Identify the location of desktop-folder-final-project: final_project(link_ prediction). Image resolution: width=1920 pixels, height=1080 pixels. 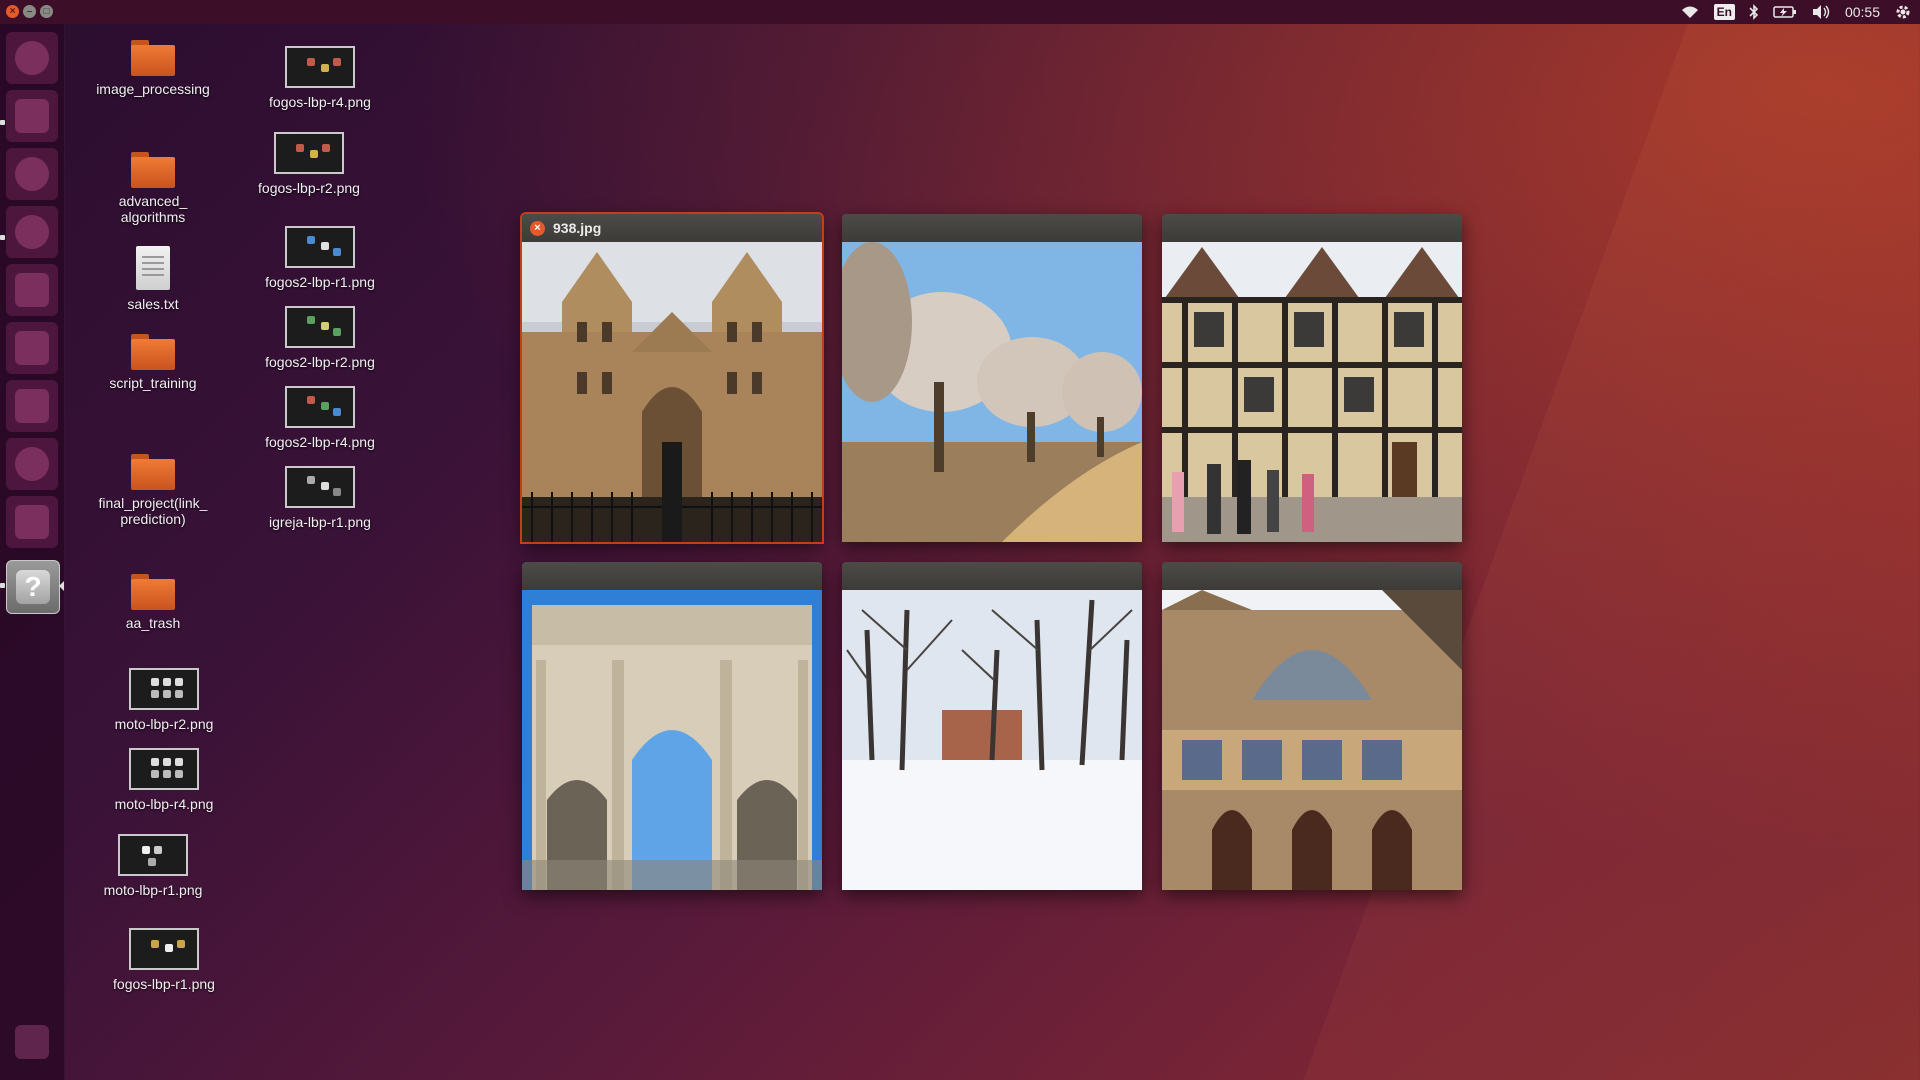
(153, 490).